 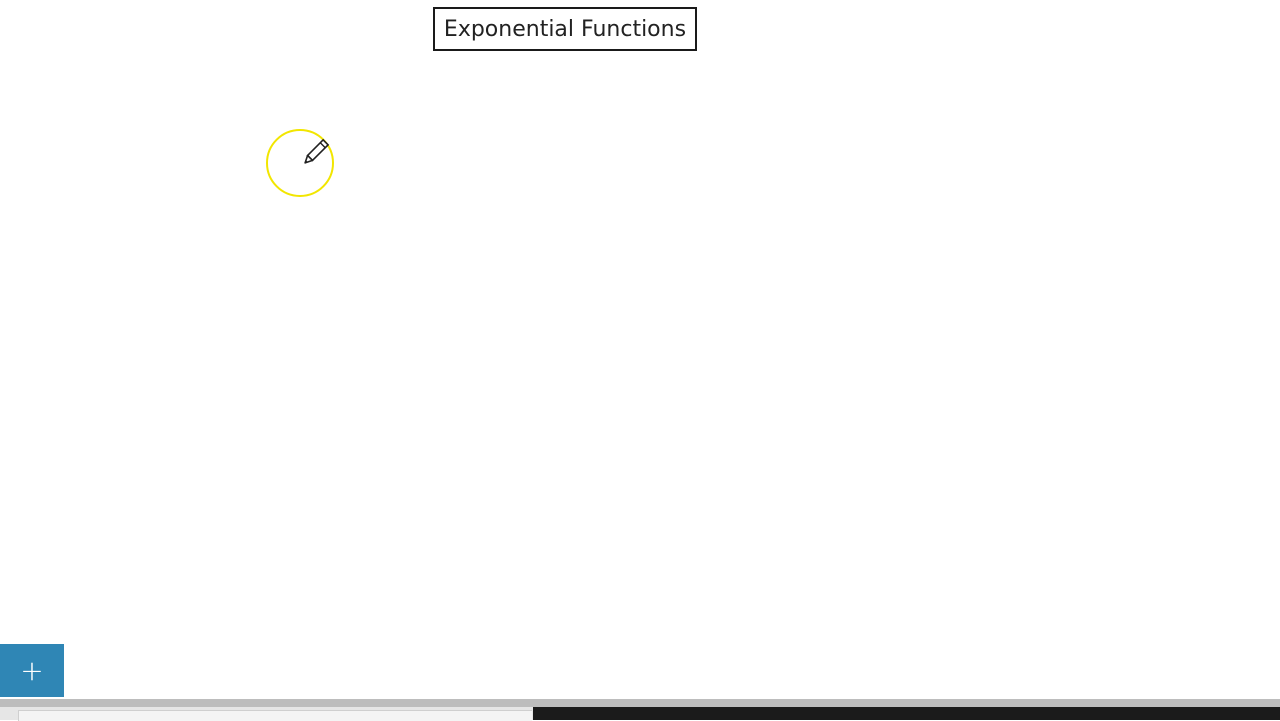 I want to click on page-title: Exponential Functions, so click(x=565, y=29).